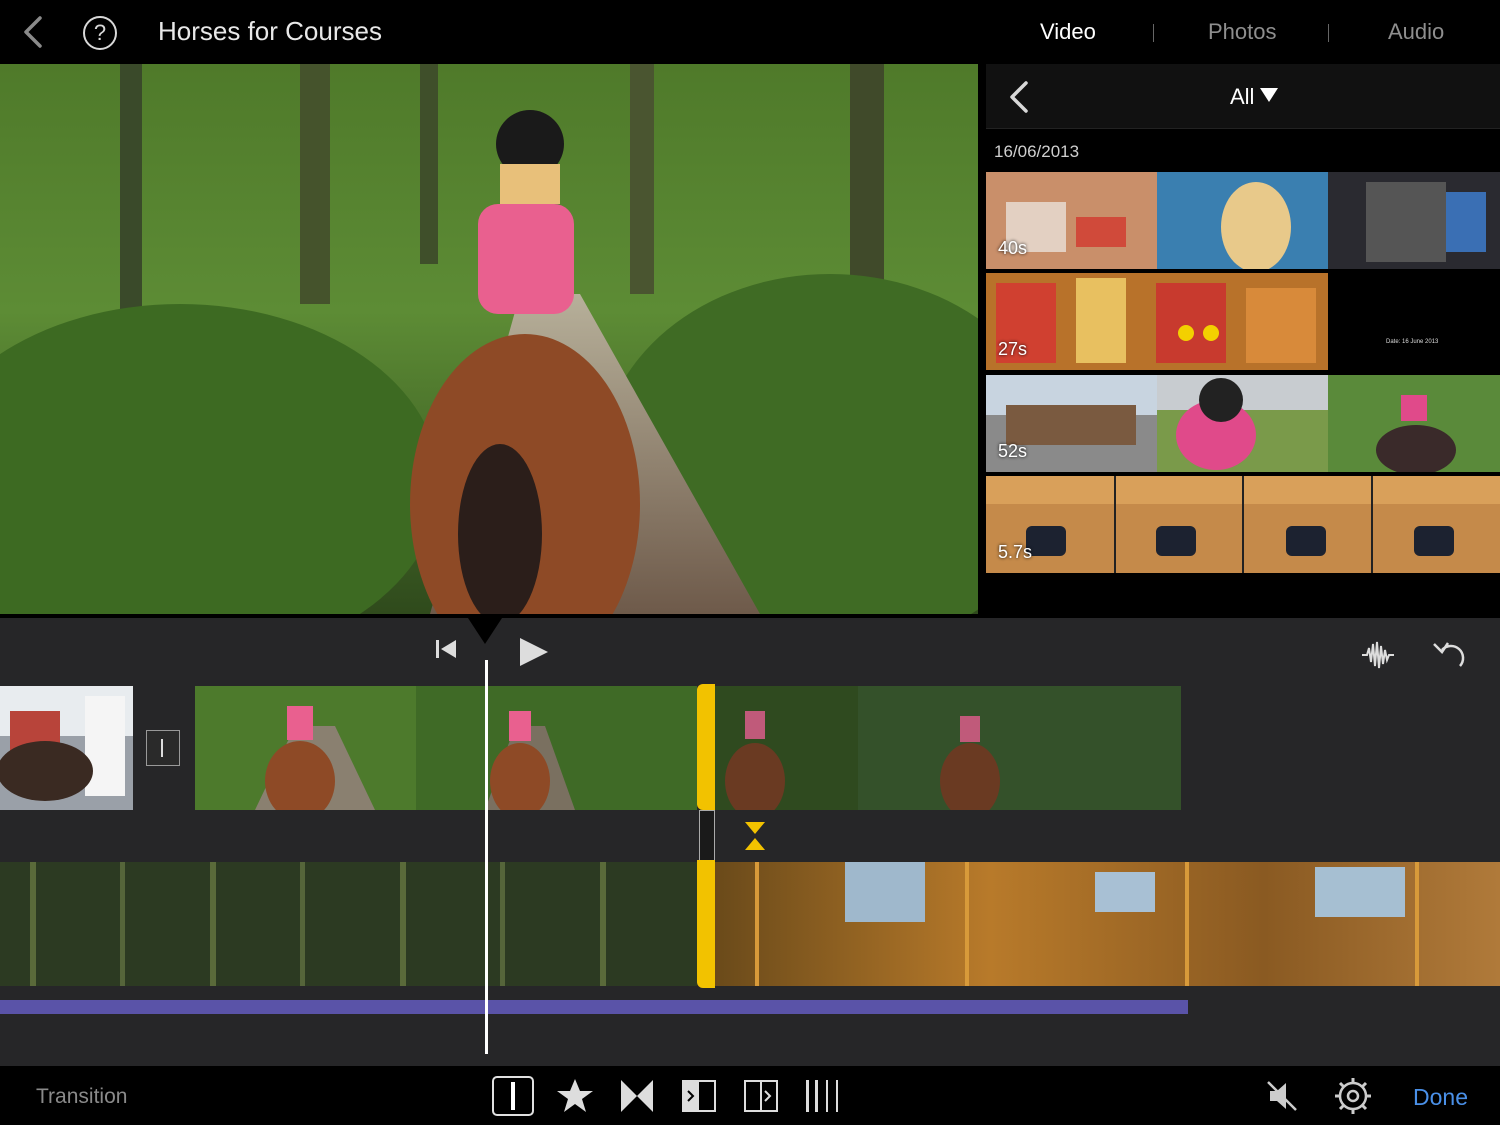 This screenshot has width=1500, height=1125. Describe the element at coordinates (1450, 655) in the screenshot. I see `undo-icon` at that location.